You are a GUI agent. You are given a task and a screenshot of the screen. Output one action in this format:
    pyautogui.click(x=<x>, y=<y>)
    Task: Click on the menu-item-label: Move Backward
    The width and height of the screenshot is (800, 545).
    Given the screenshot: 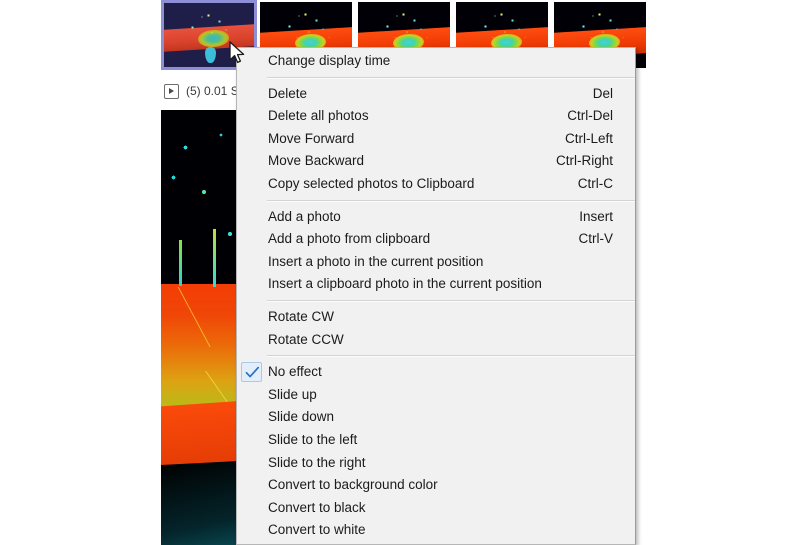 What is the action you would take?
    pyautogui.click(x=316, y=161)
    